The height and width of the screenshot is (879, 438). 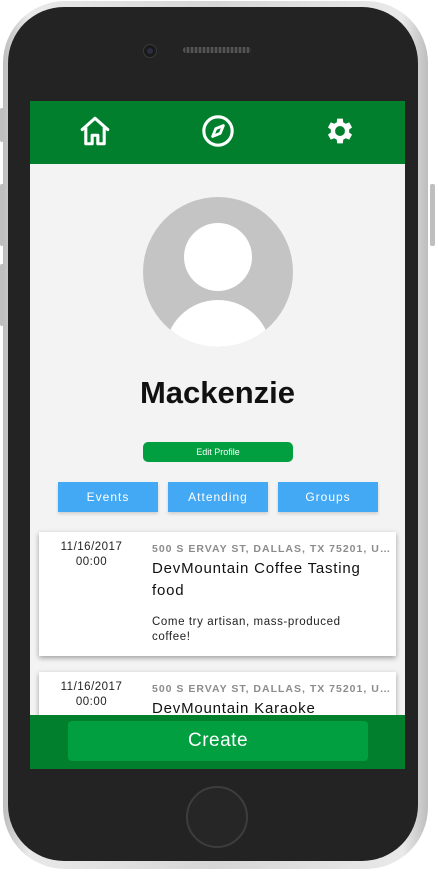 What do you see at coordinates (150, 51) in the screenshot?
I see `front-camera` at bounding box center [150, 51].